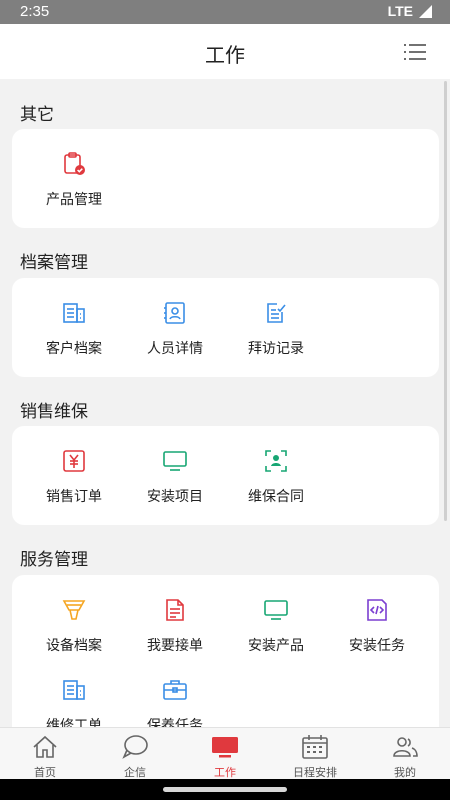 The image size is (450, 800). What do you see at coordinates (175, 690) in the screenshot?
I see `toolbox-icon` at bounding box center [175, 690].